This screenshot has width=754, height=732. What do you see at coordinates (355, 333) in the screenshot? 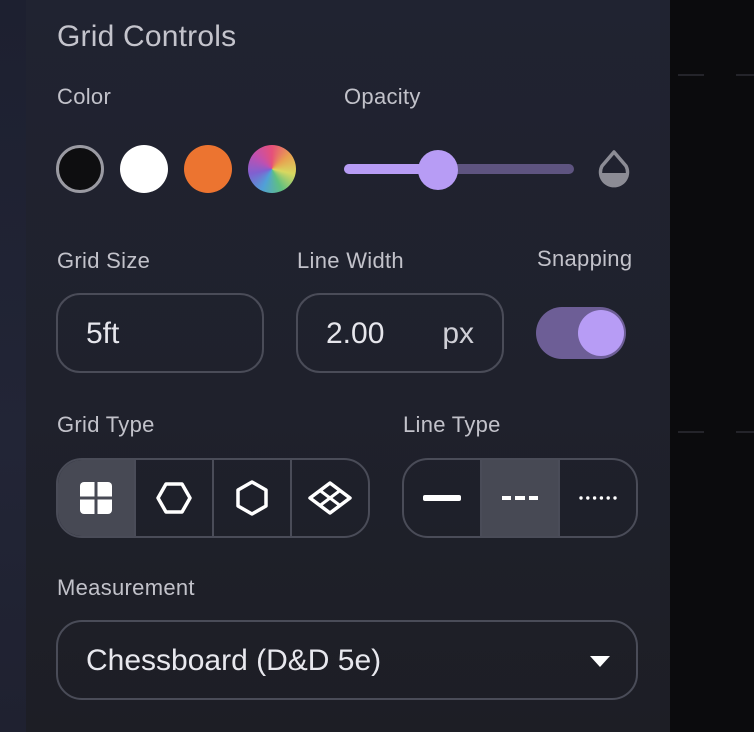
I see `line-width-value: 2.00` at bounding box center [355, 333].